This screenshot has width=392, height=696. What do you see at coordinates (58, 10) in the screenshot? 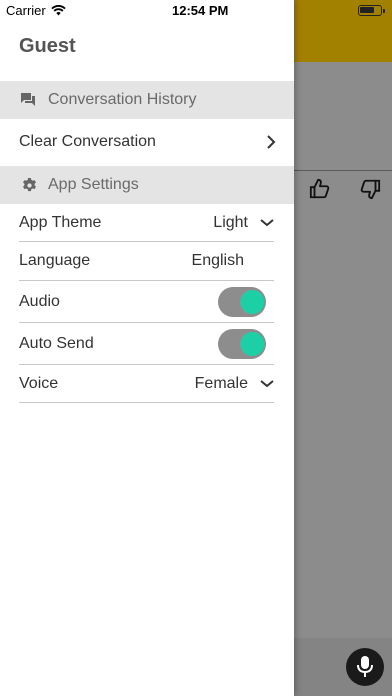
I see `wifi-icon` at bounding box center [58, 10].